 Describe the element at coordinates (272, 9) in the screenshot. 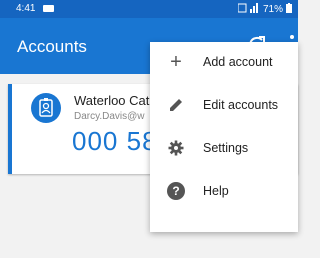

I see `battery-percent: 71%` at that location.